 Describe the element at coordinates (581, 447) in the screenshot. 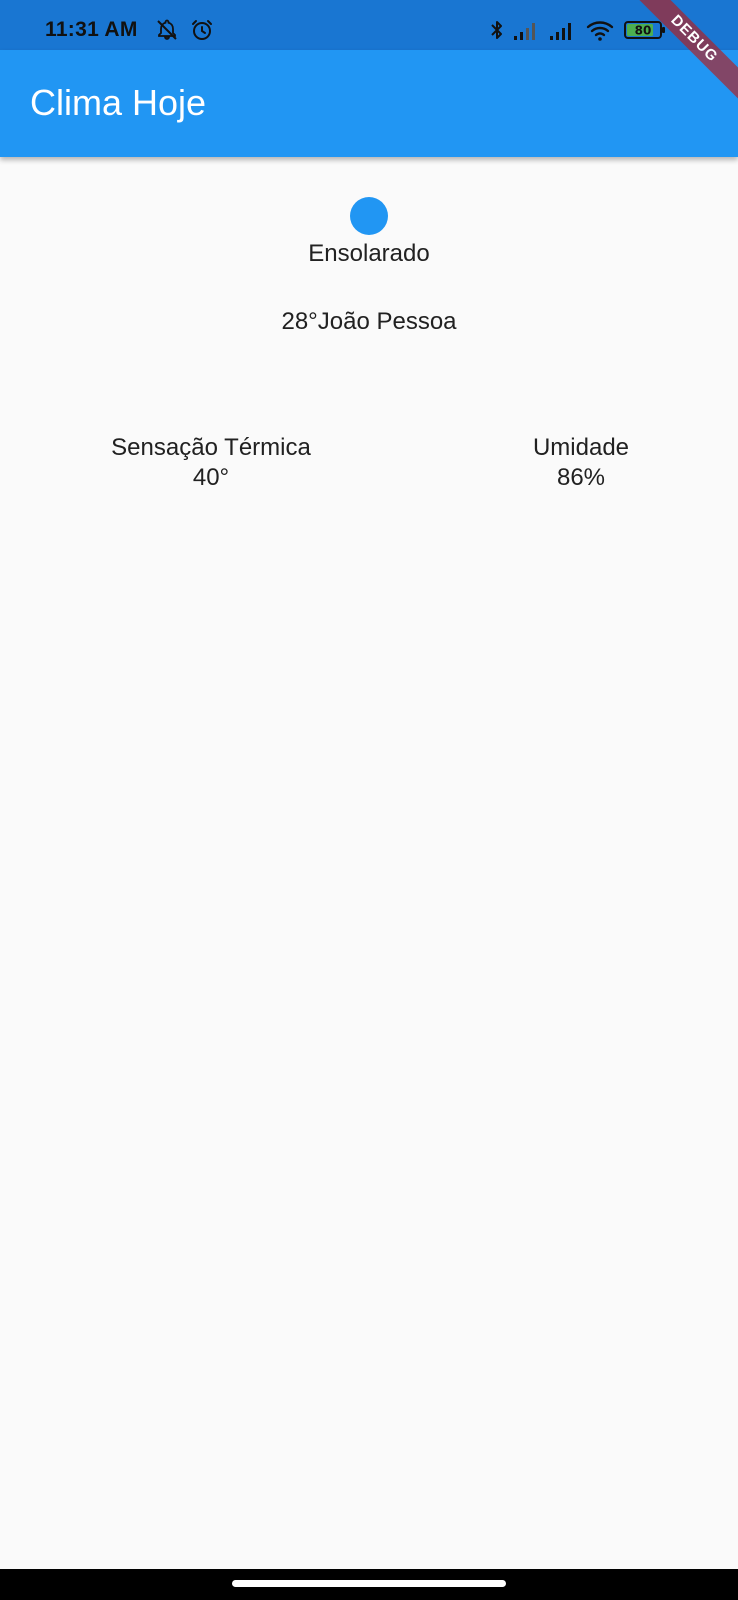

I see `humidity-label: Umidade` at that location.